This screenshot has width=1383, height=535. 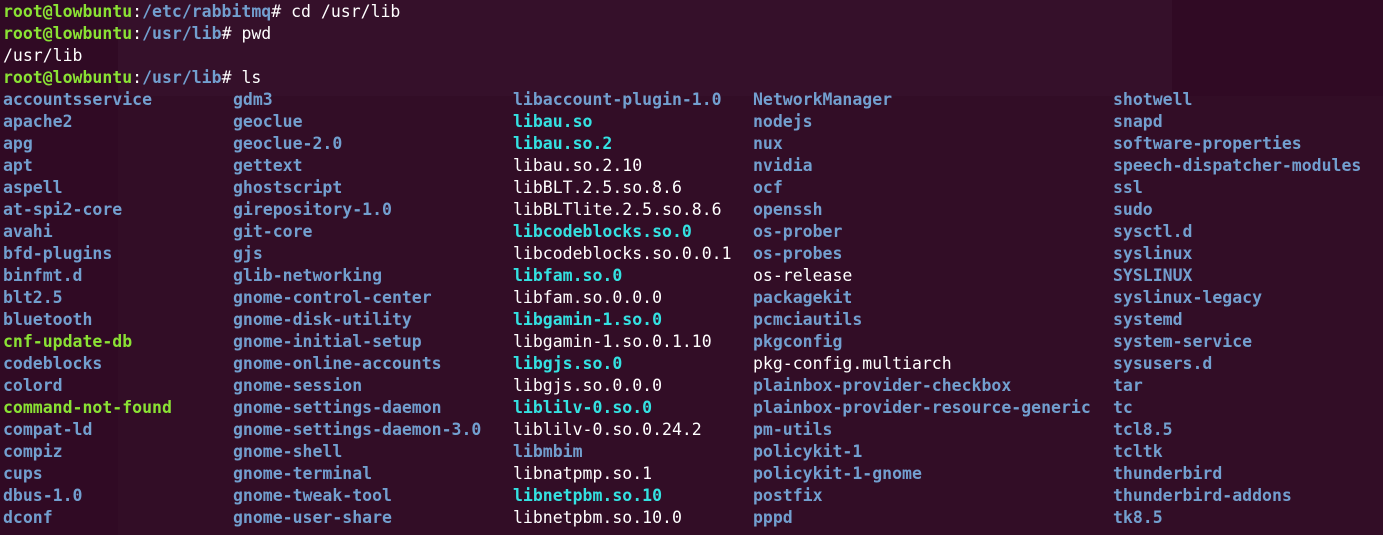 What do you see at coordinates (1138, 451) in the screenshot?
I see `ls-entry-dir: tcltk` at bounding box center [1138, 451].